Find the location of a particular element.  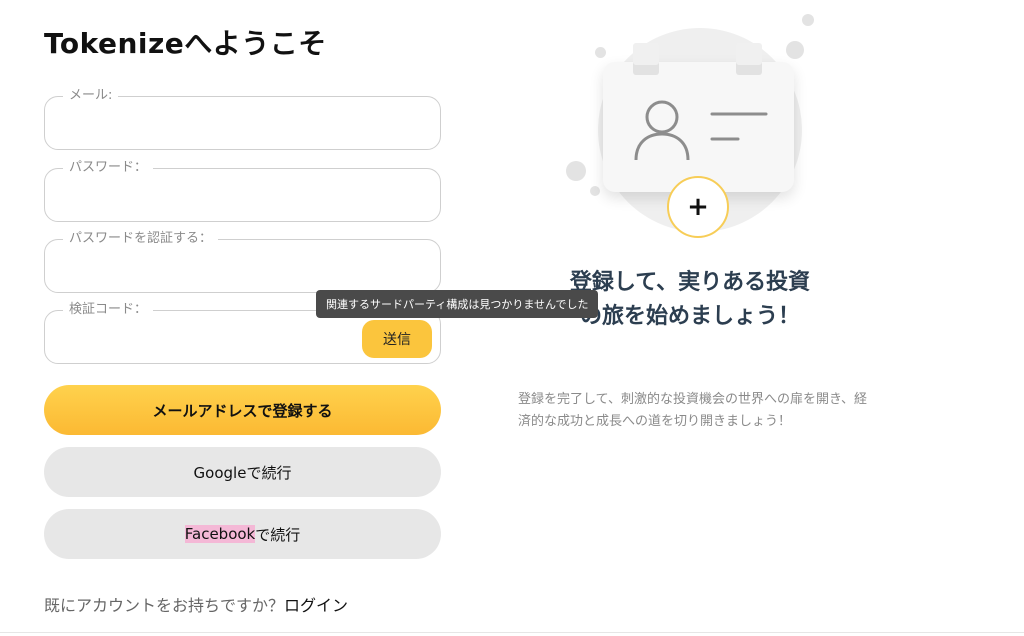

email-label: メール: is located at coordinates (91, 96).